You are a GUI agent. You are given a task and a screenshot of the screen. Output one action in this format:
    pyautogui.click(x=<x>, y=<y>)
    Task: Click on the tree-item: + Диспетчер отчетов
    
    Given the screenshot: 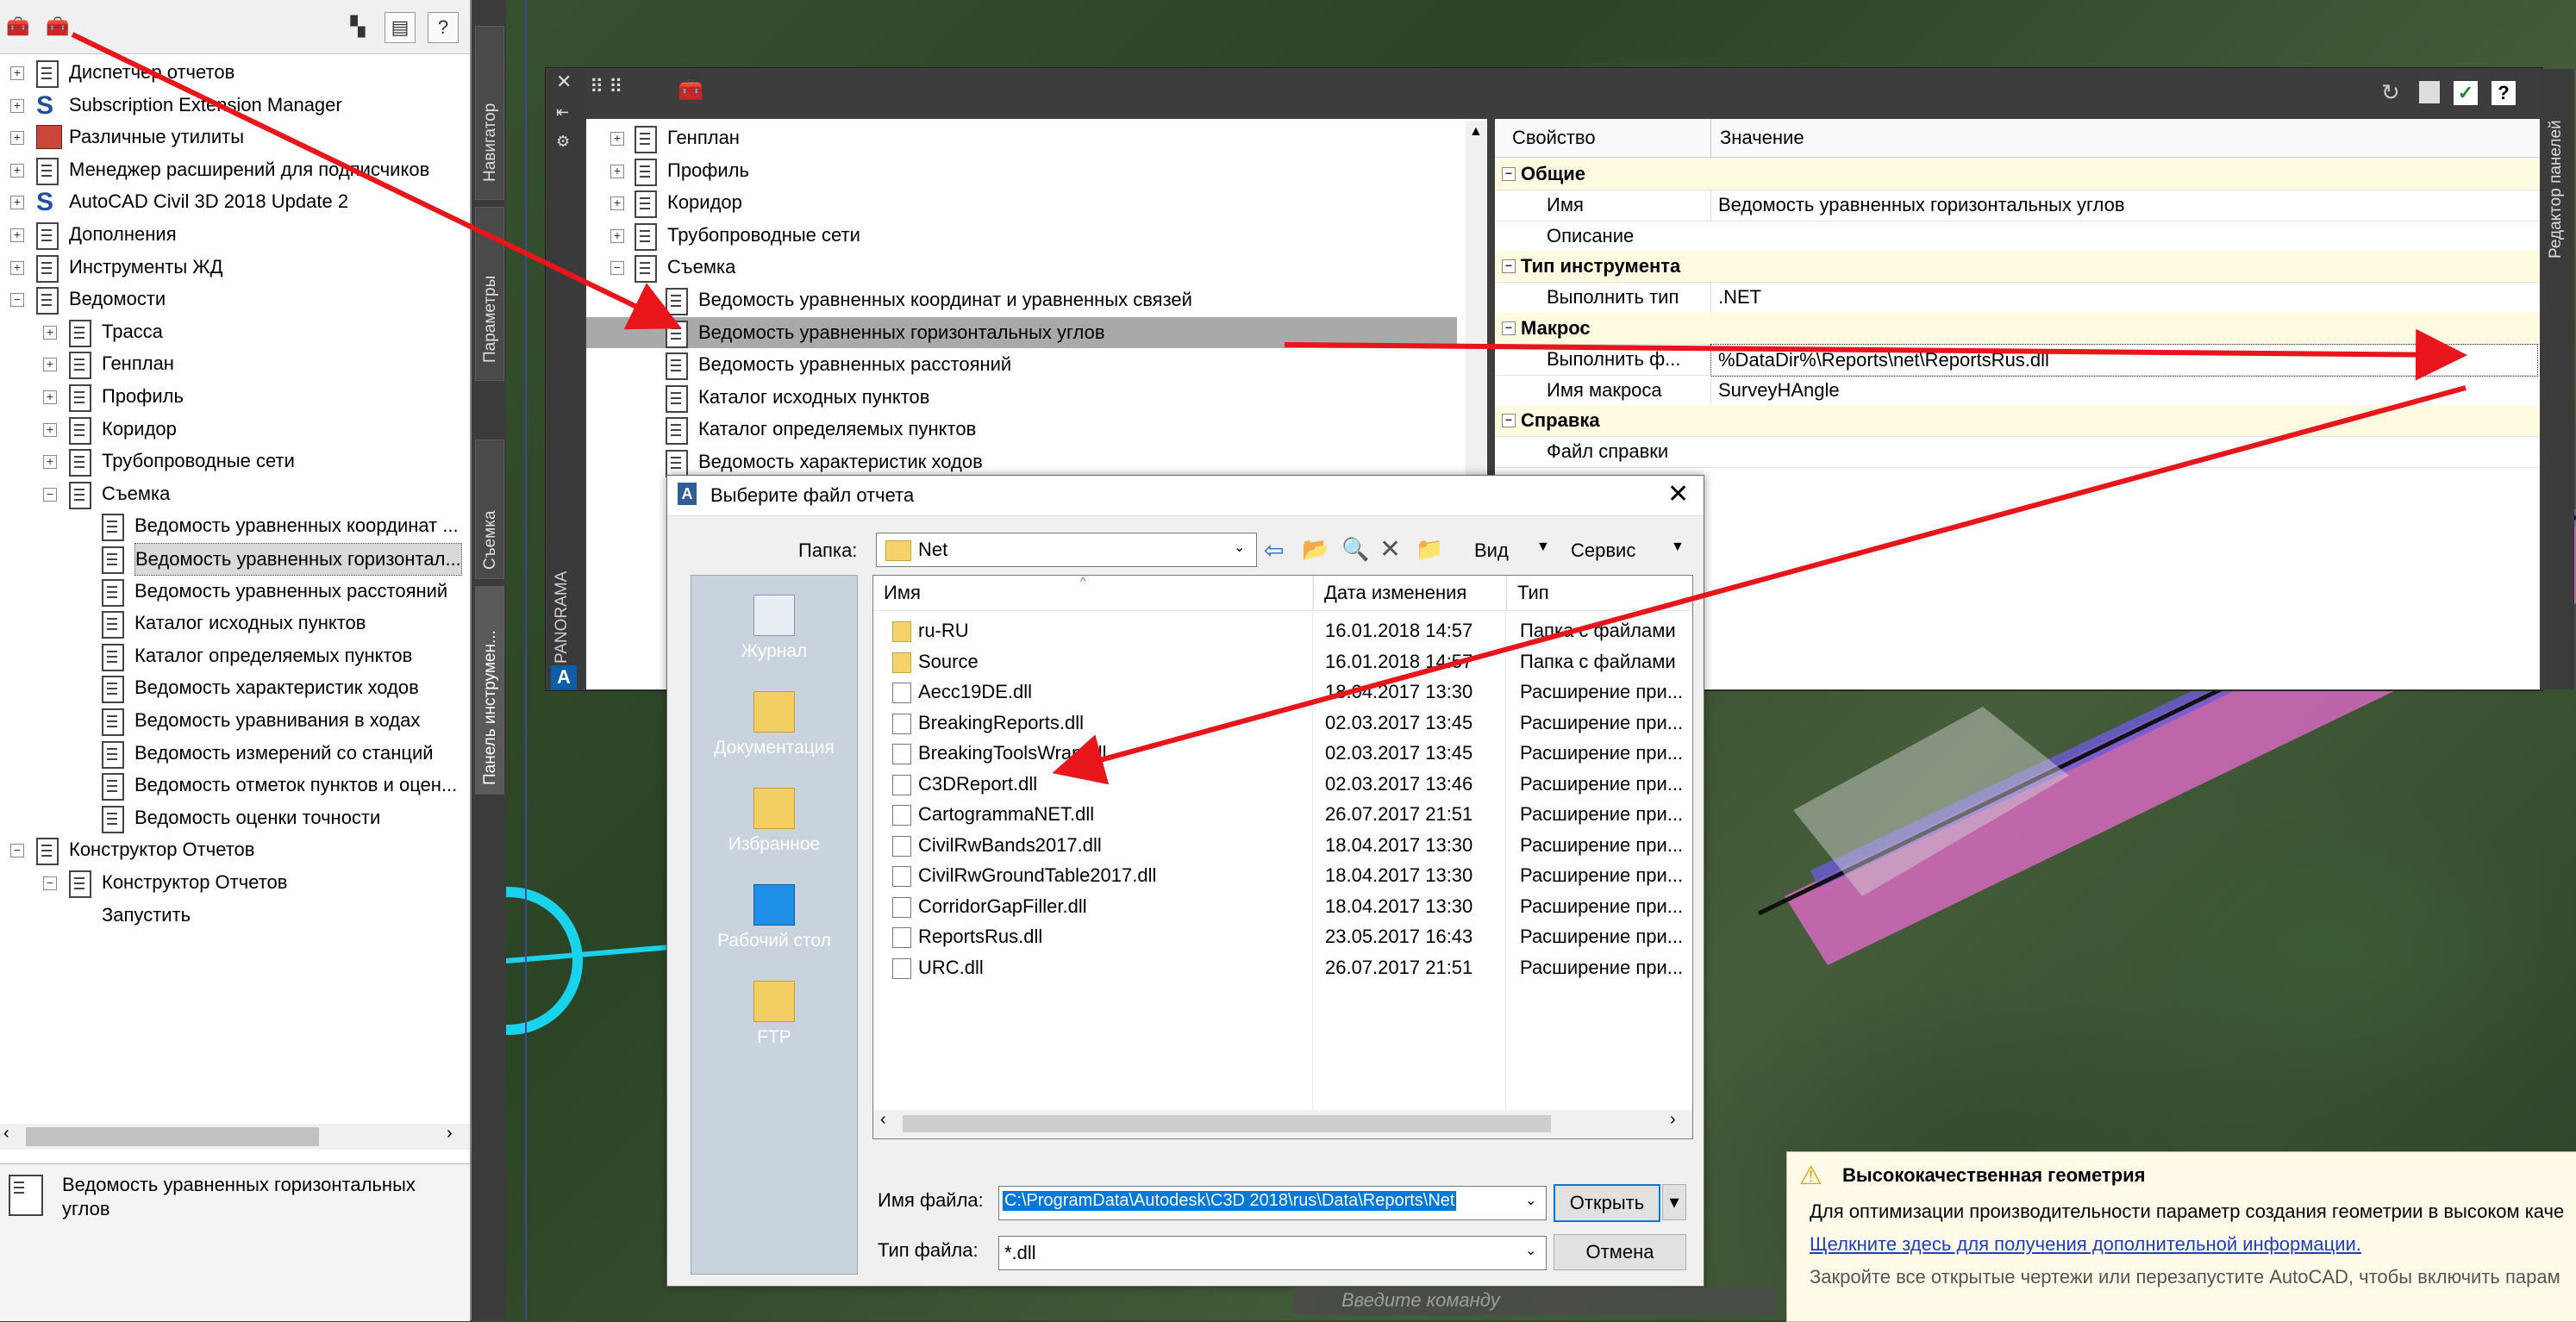 What is the action you would take?
    pyautogui.click(x=235, y=72)
    